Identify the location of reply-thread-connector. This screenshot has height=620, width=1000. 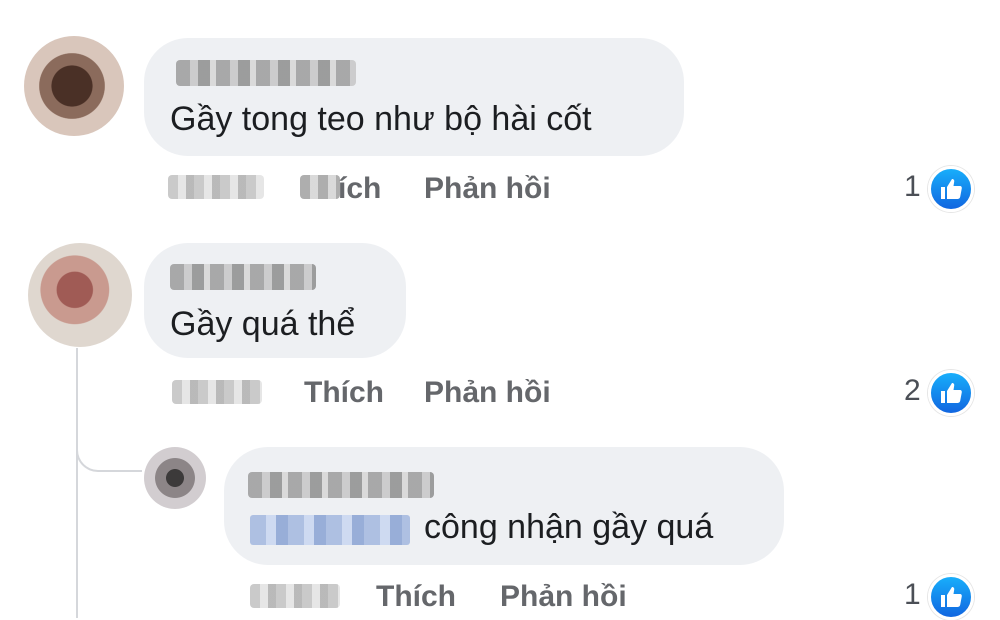
(109, 451).